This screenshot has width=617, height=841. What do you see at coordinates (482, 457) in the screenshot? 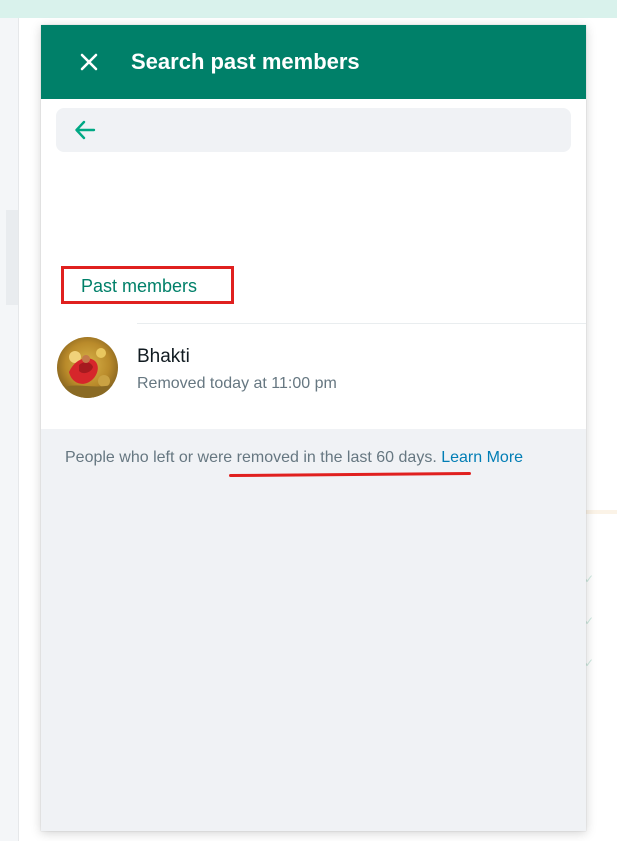
I see `learn-more-link: Learn More` at bounding box center [482, 457].